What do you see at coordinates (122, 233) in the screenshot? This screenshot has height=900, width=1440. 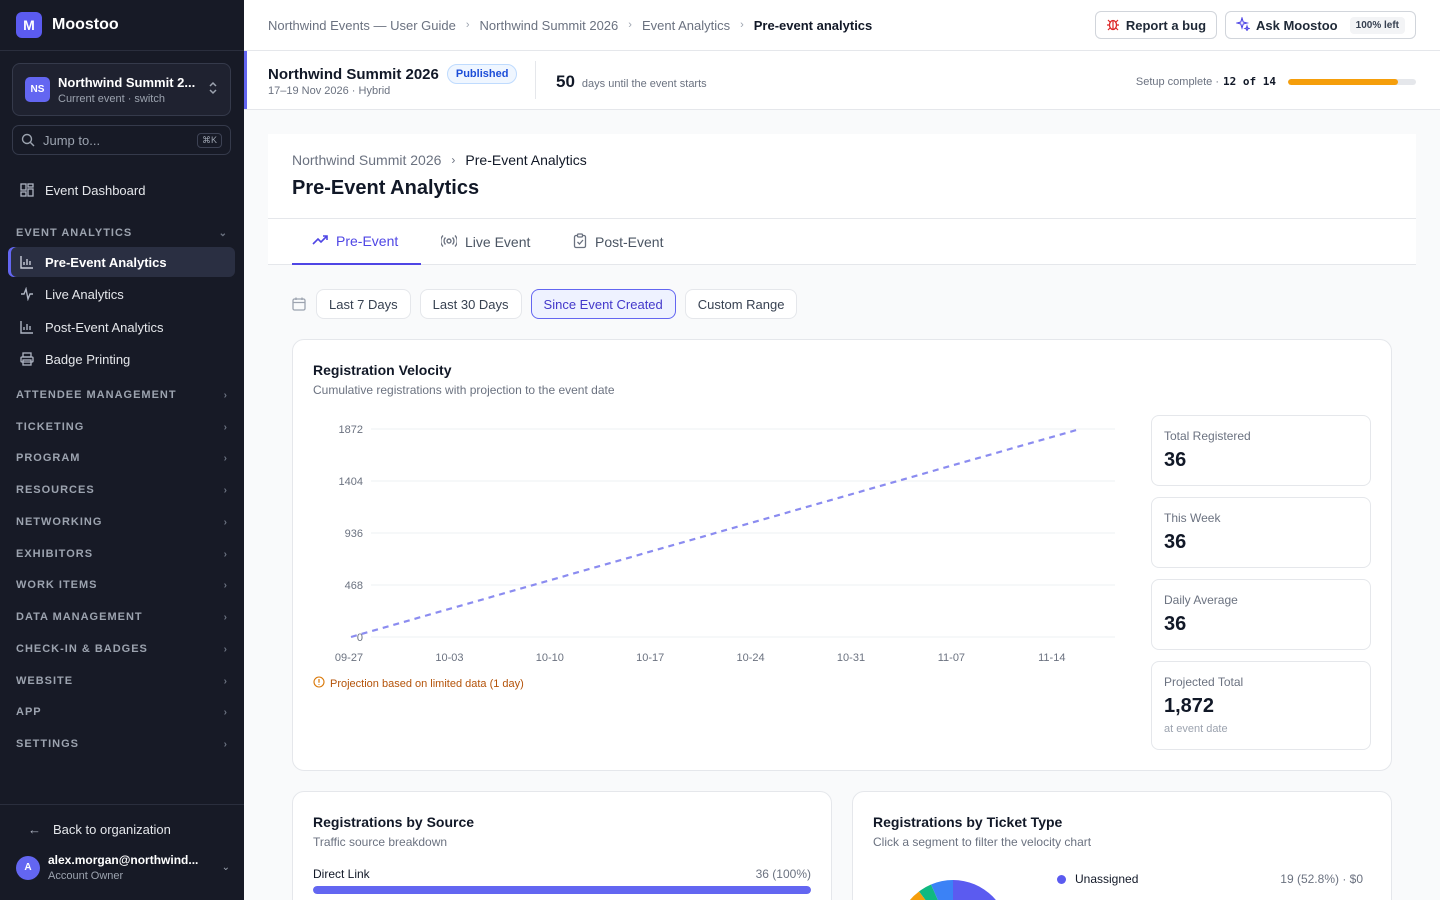 I see `section-event-analytics: EVENT ANALYTICS ⌄` at bounding box center [122, 233].